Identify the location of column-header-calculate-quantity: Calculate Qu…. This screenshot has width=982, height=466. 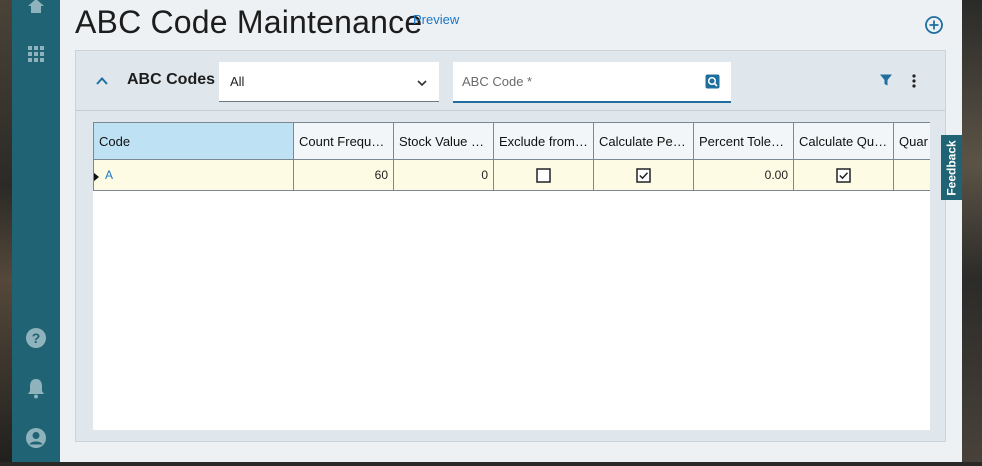
(843, 141).